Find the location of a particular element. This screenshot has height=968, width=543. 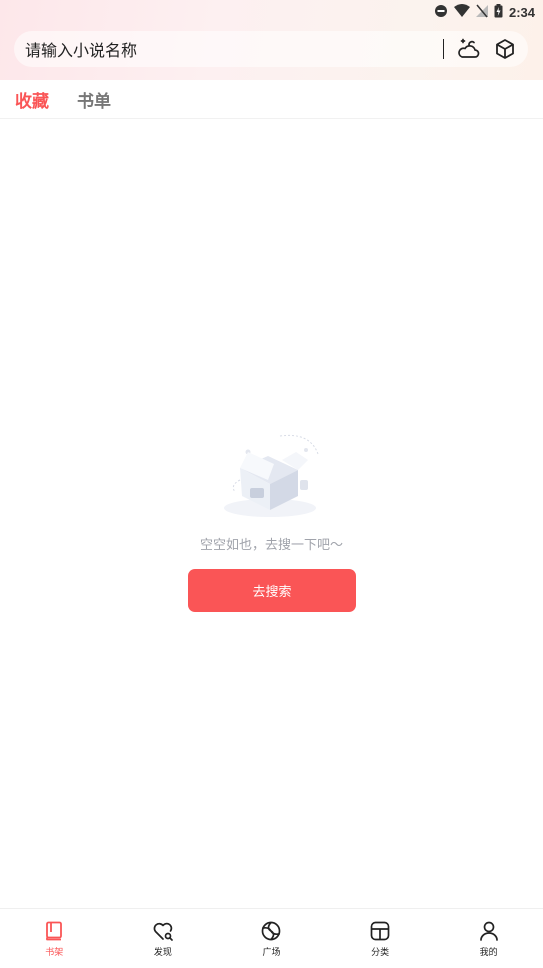

plaza-icon is located at coordinates (271, 931).